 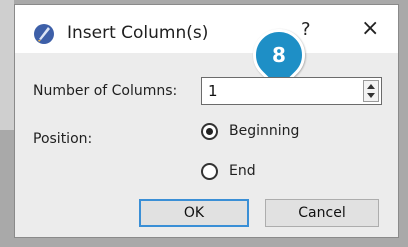 What do you see at coordinates (213, 91) in the screenshot?
I see `columns-value: 1` at bounding box center [213, 91].